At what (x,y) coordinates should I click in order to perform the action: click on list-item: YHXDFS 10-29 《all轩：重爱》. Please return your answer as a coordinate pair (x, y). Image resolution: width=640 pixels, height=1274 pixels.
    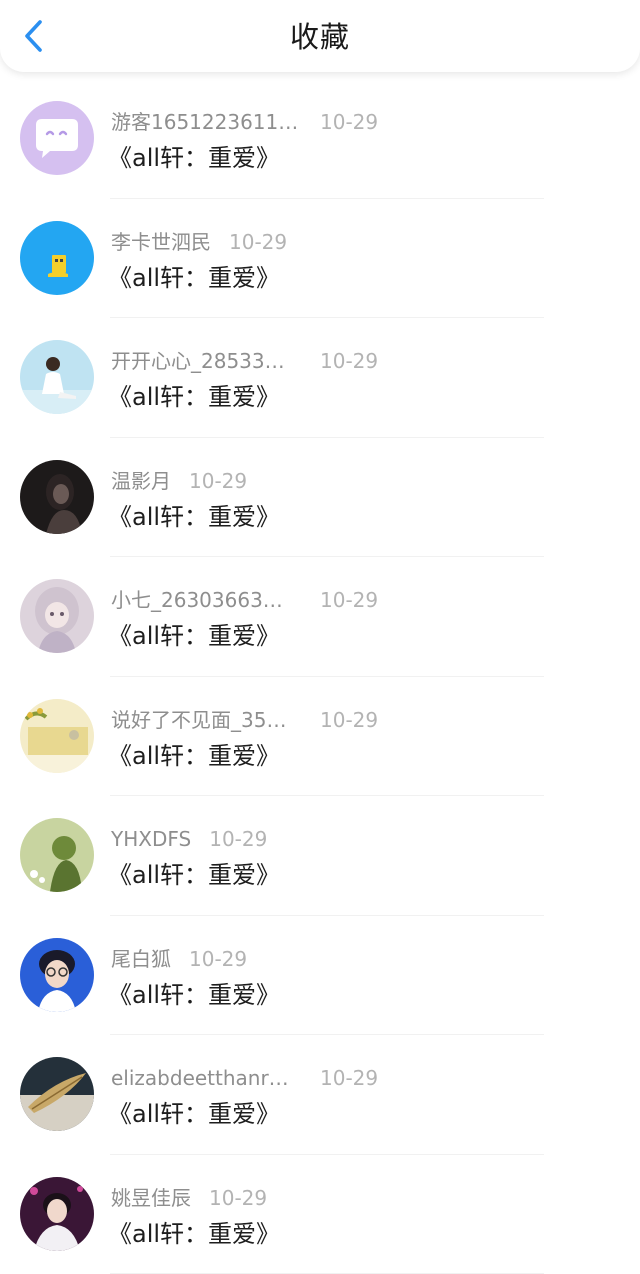
    Looking at the image, I should click on (320, 856).